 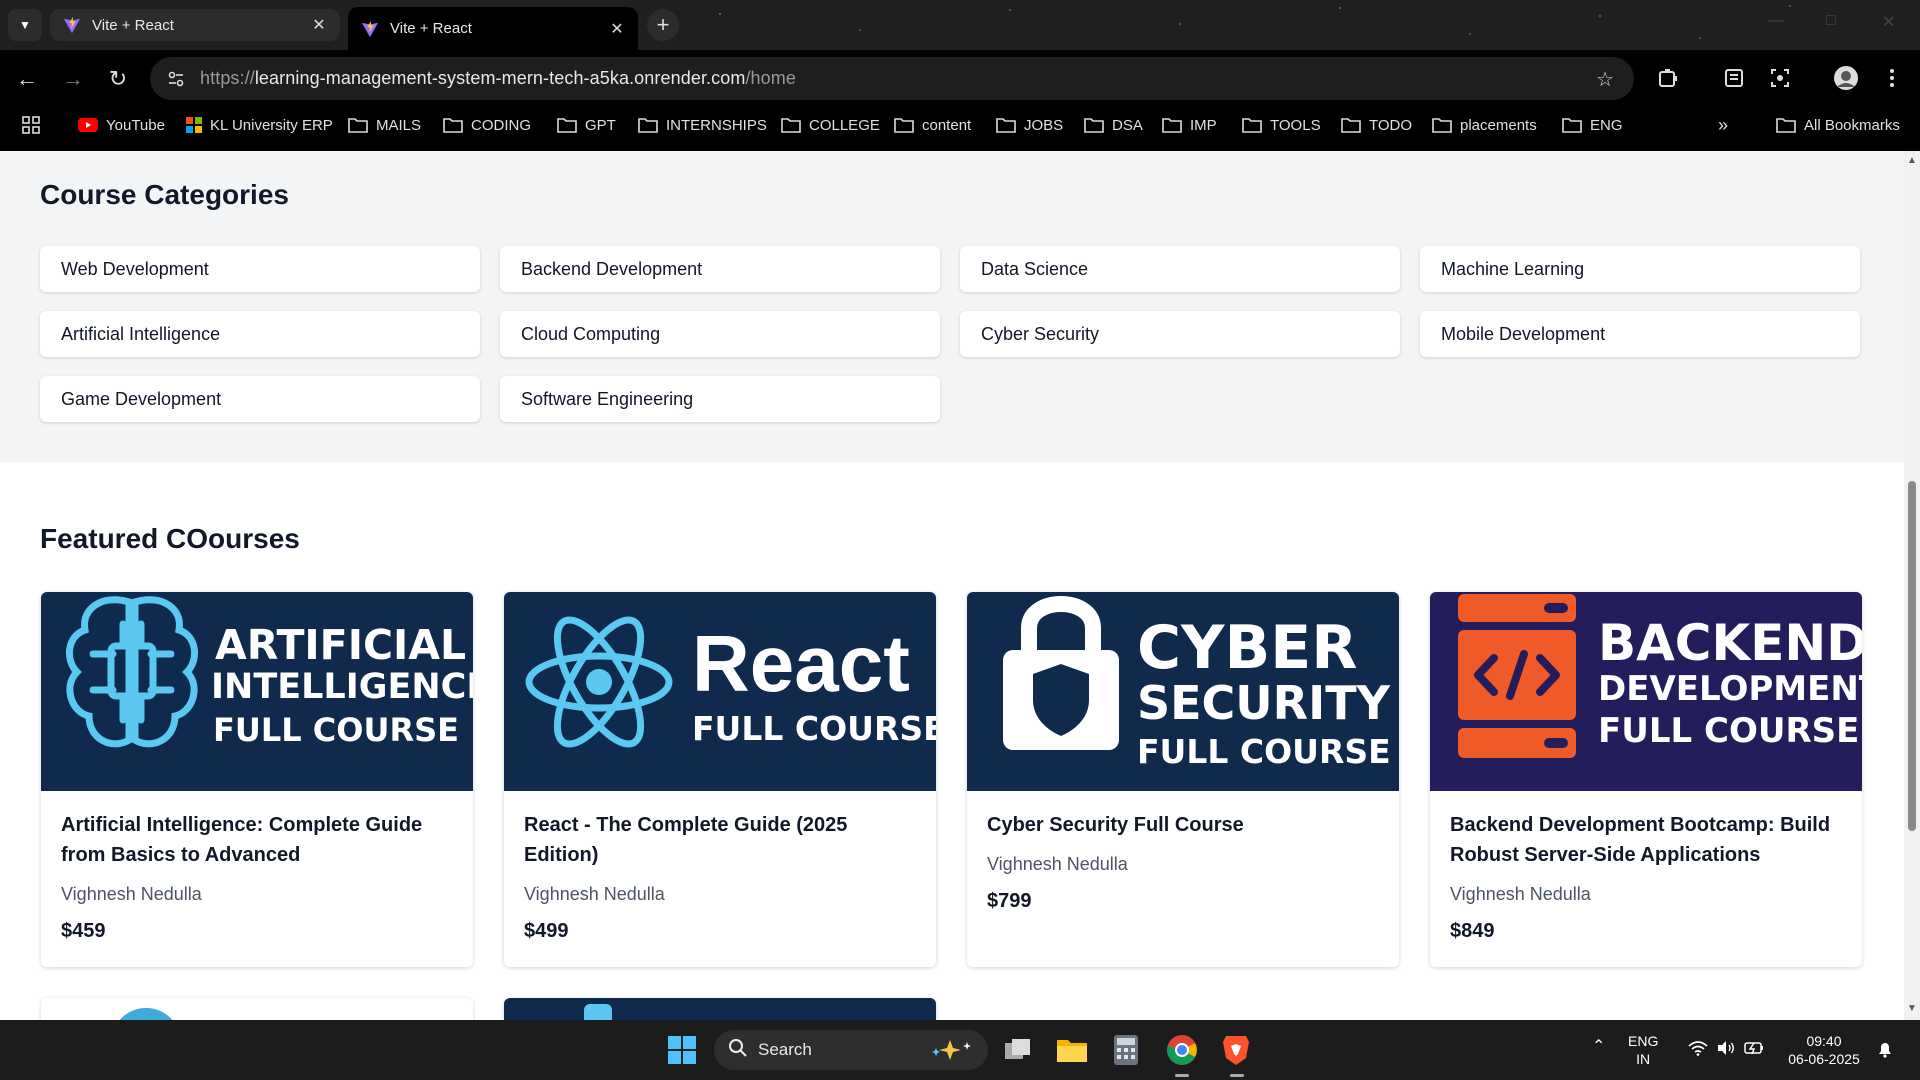 I want to click on file-explorer-icon, so click(x=1072, y=1050).